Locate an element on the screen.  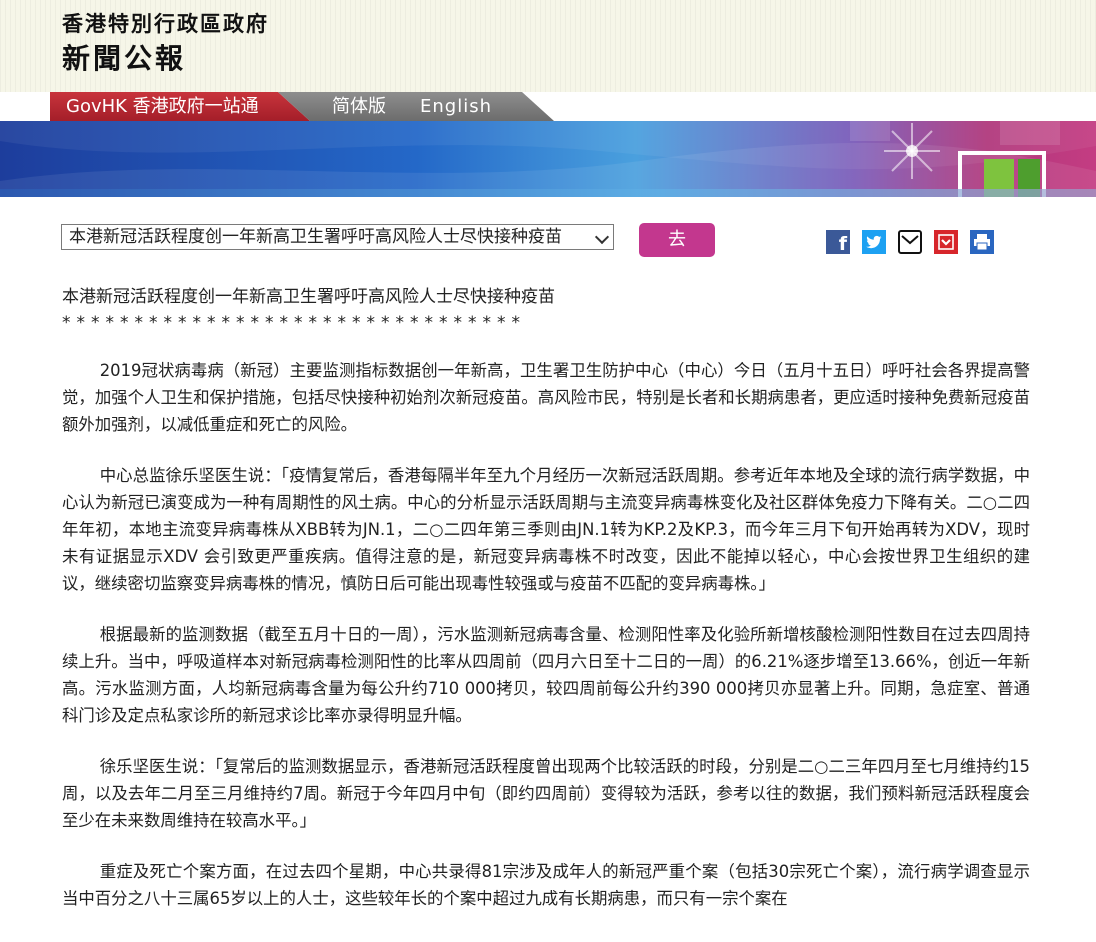
banner-decoration is located at coordinates (548, 159).